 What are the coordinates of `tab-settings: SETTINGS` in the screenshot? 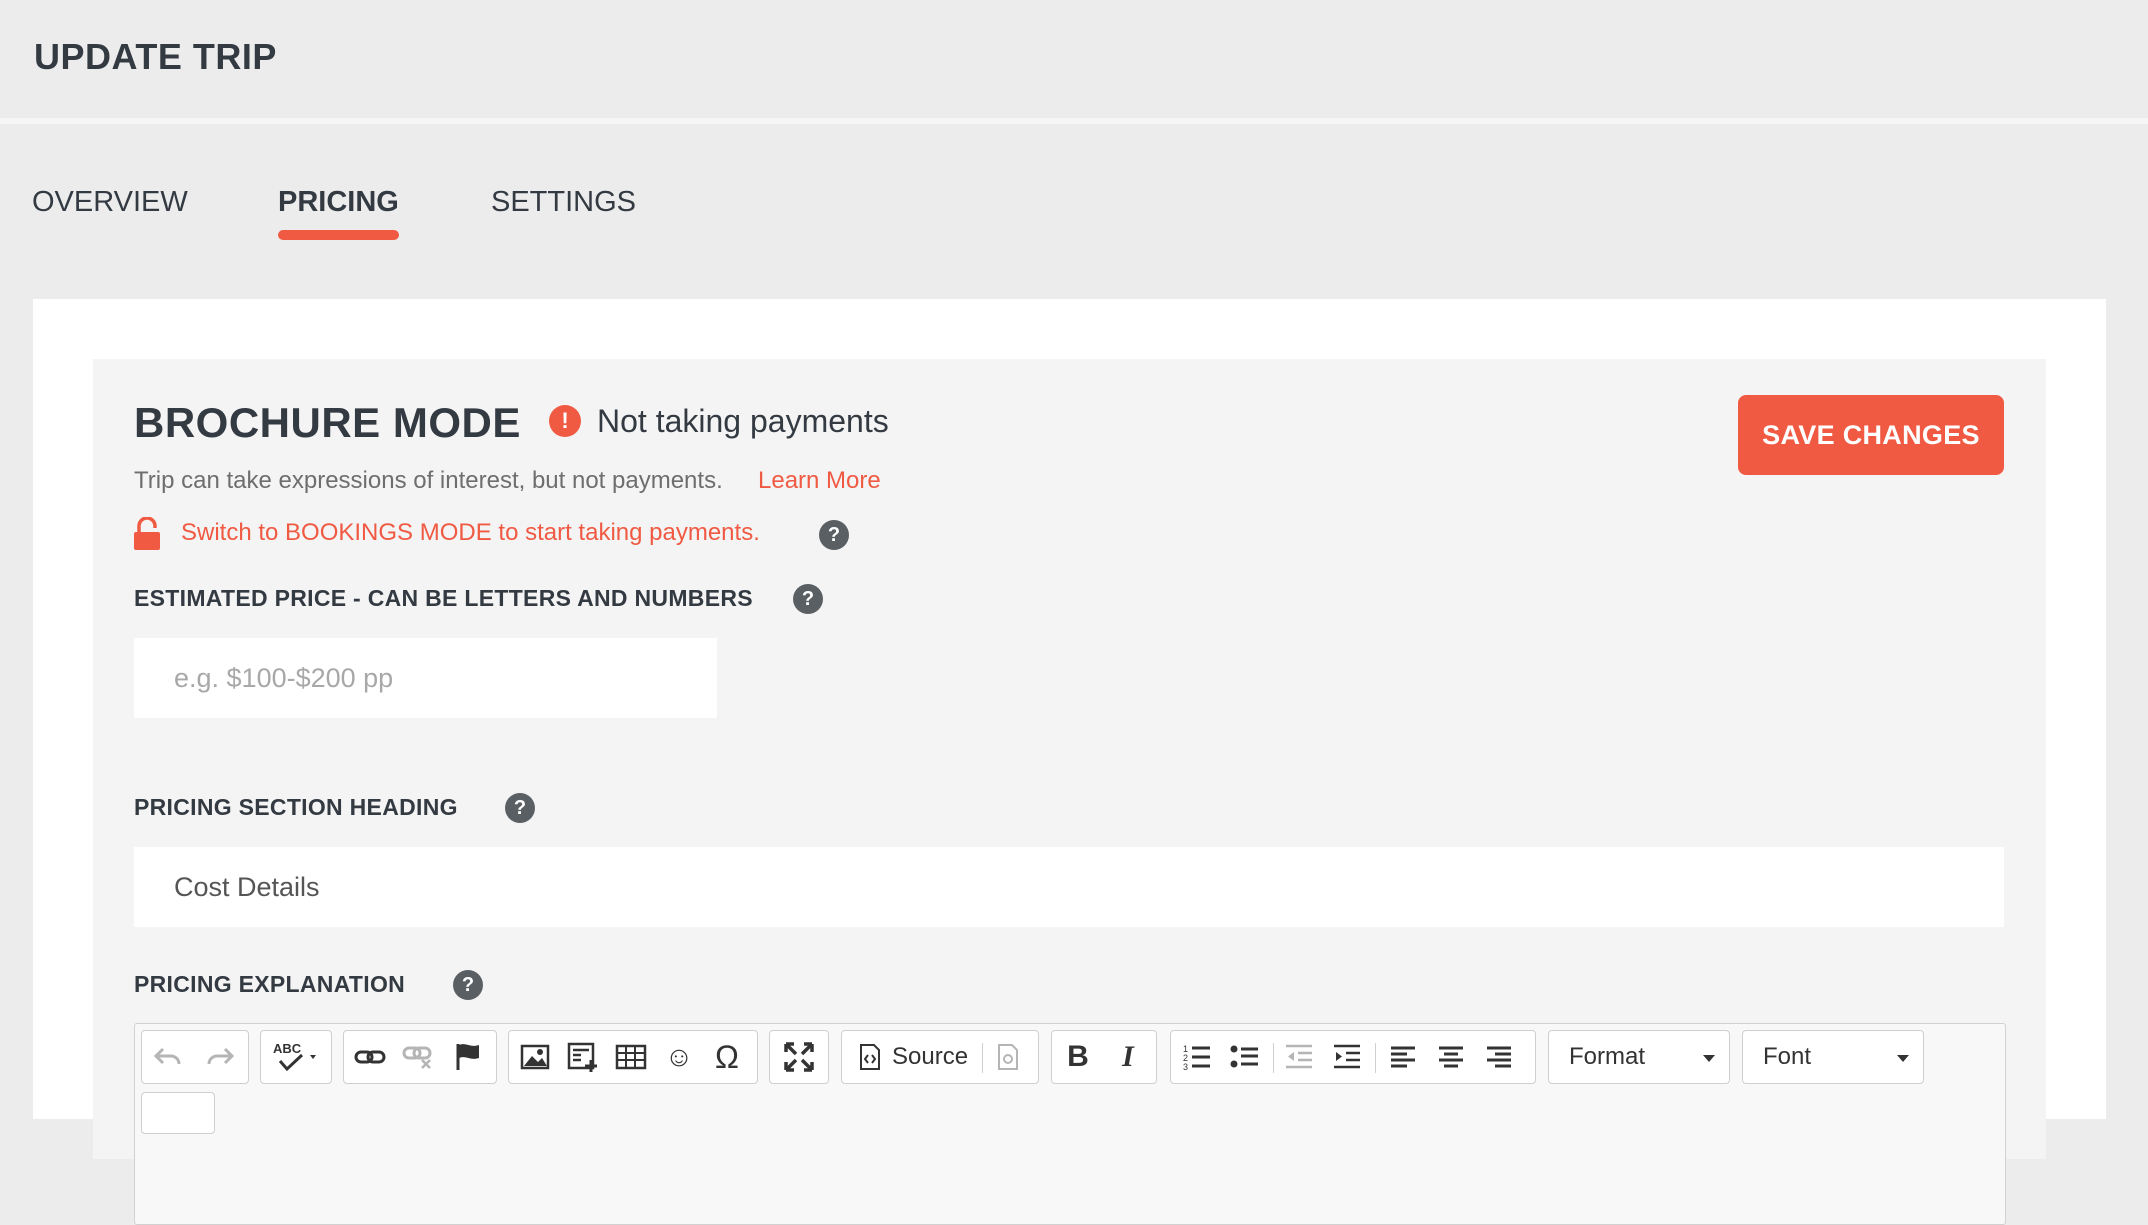 It's located at (563, 202).